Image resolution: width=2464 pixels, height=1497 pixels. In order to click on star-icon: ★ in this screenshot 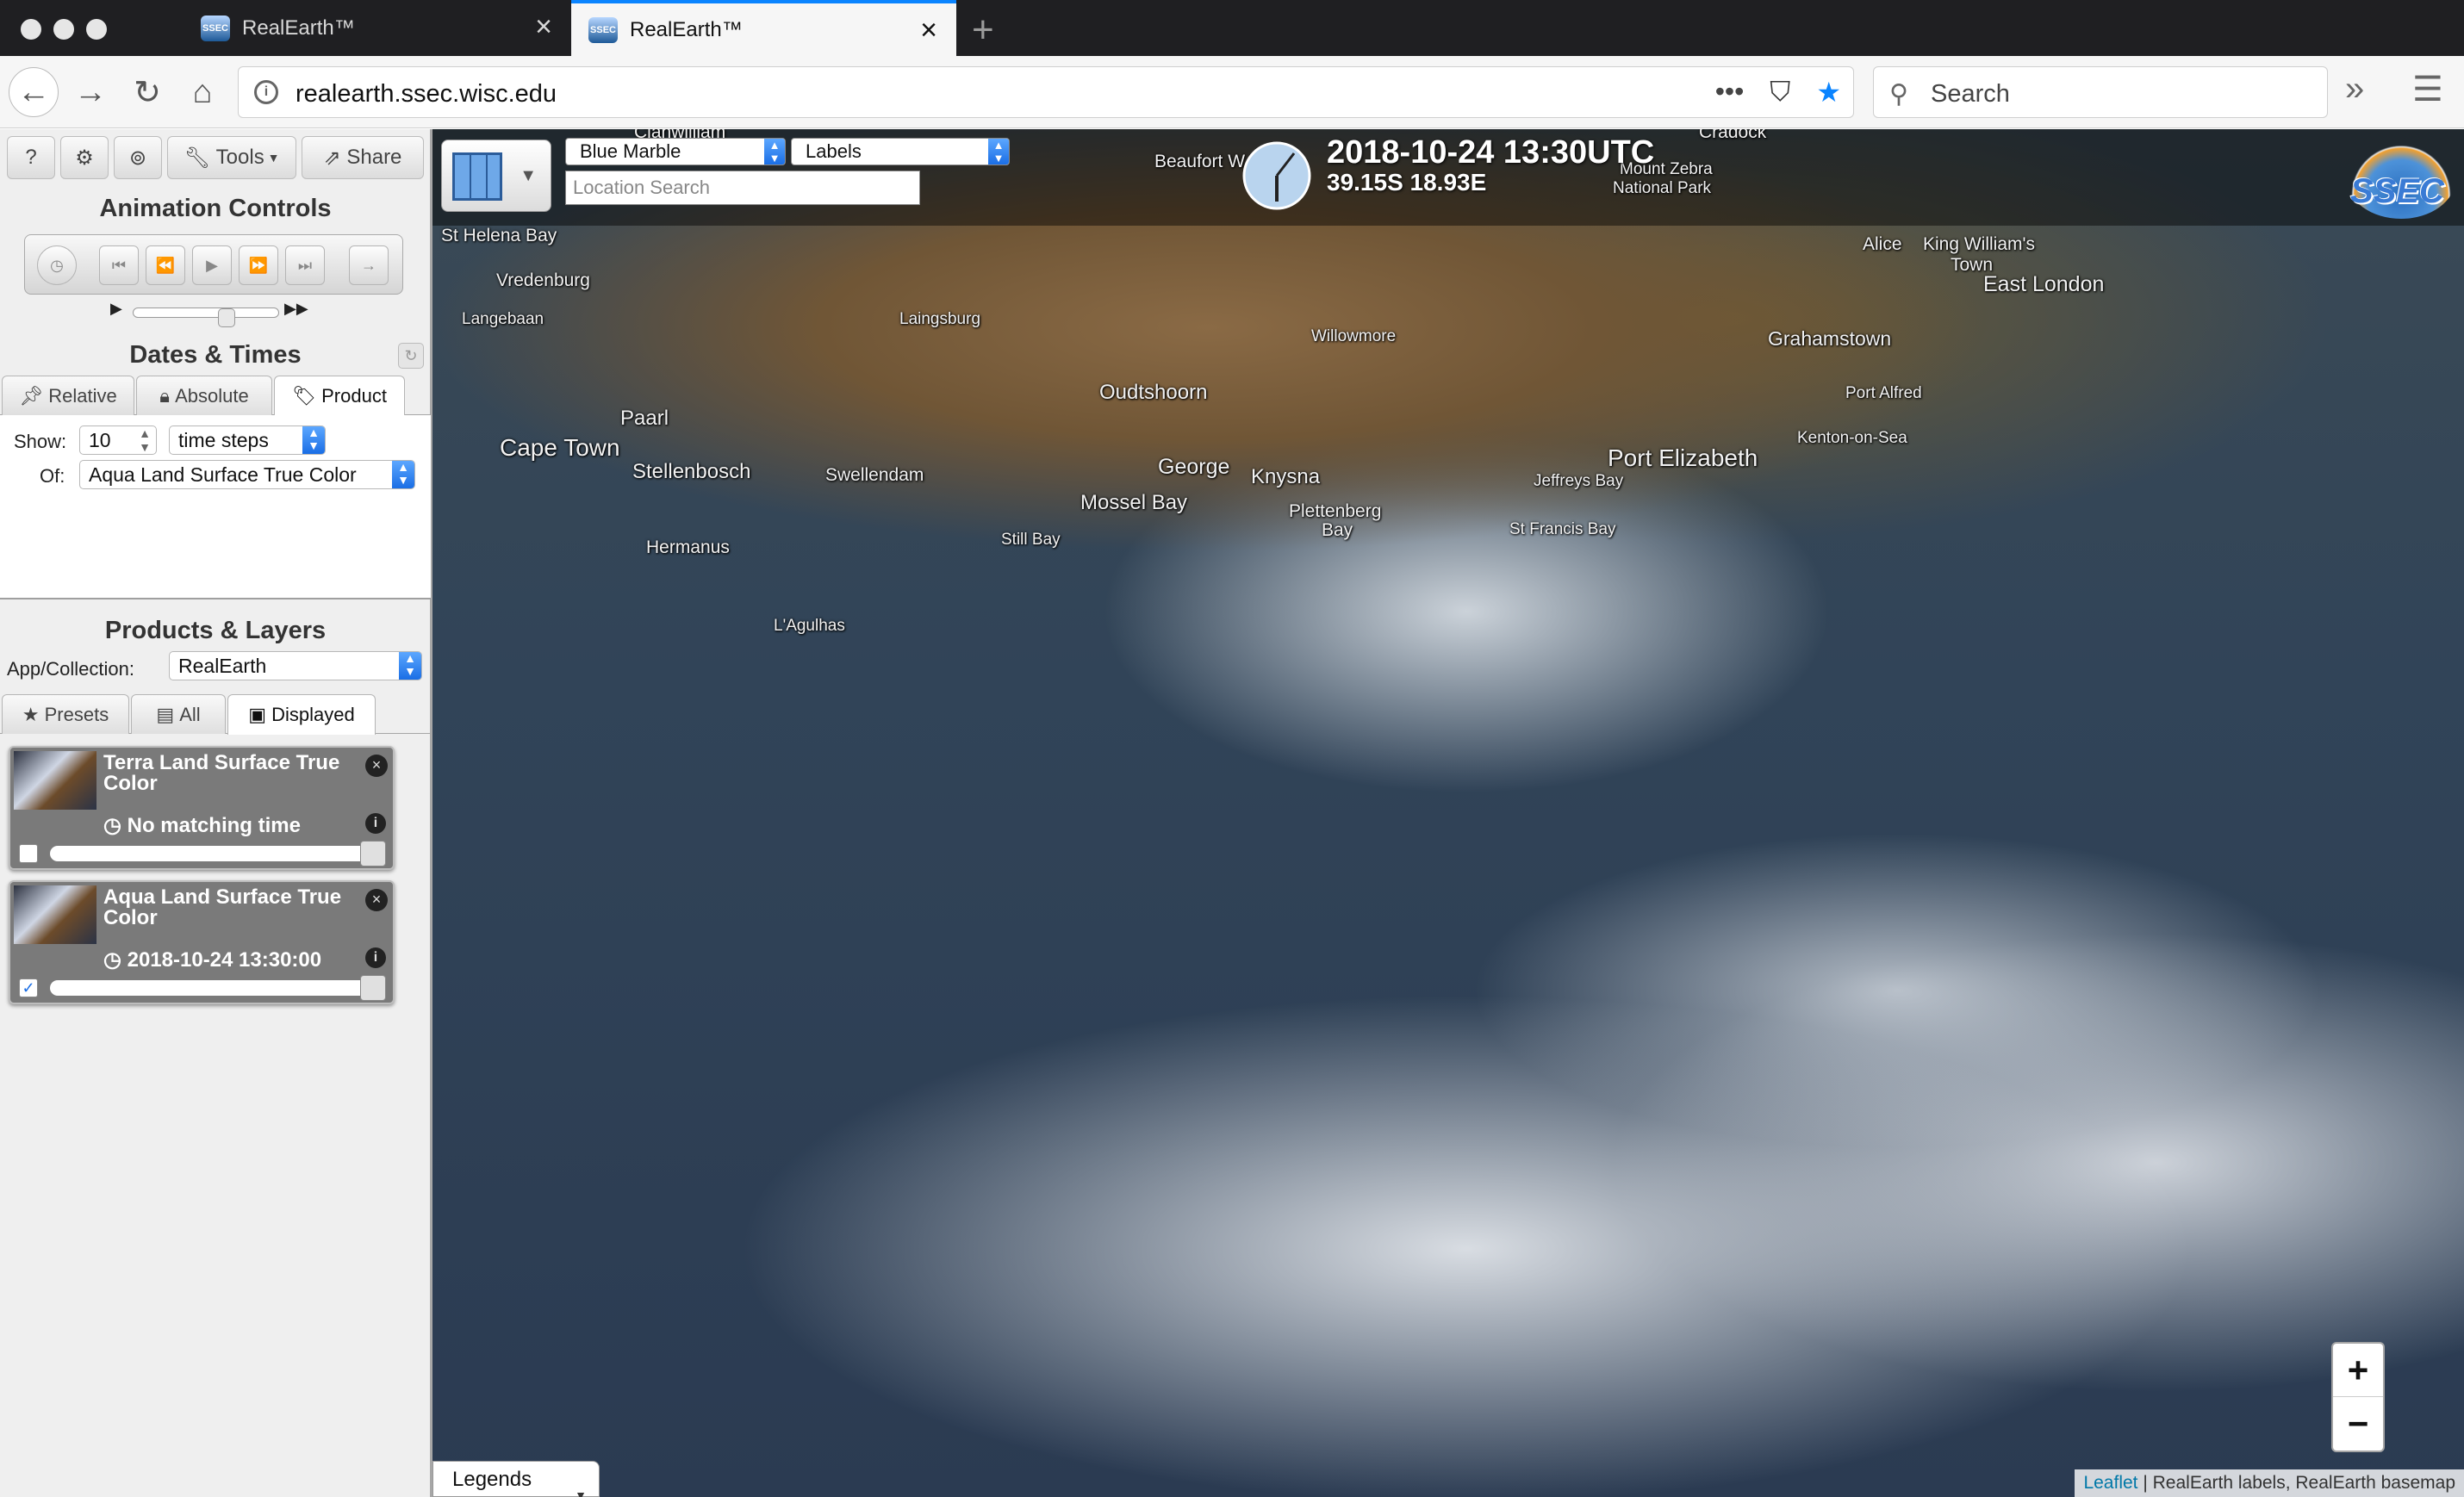, I will do `click(34, 714)`.